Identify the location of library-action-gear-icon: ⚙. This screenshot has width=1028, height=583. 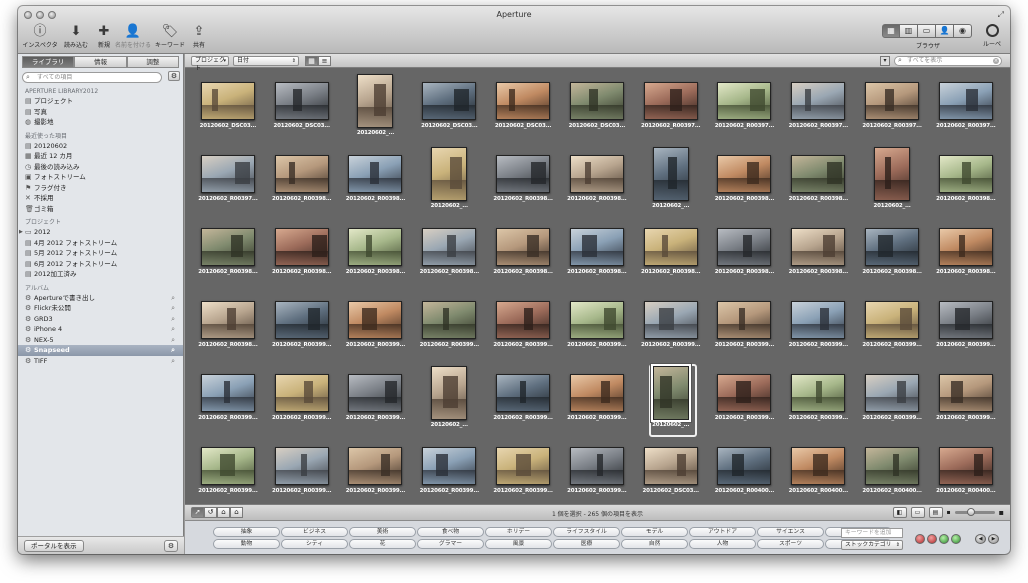
(174, 76).